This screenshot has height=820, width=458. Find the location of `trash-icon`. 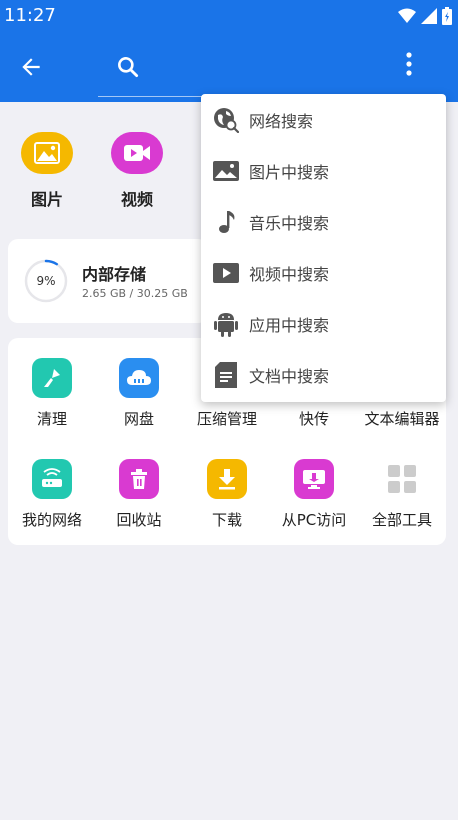

trash-icon is located at coordinates (139, 479).